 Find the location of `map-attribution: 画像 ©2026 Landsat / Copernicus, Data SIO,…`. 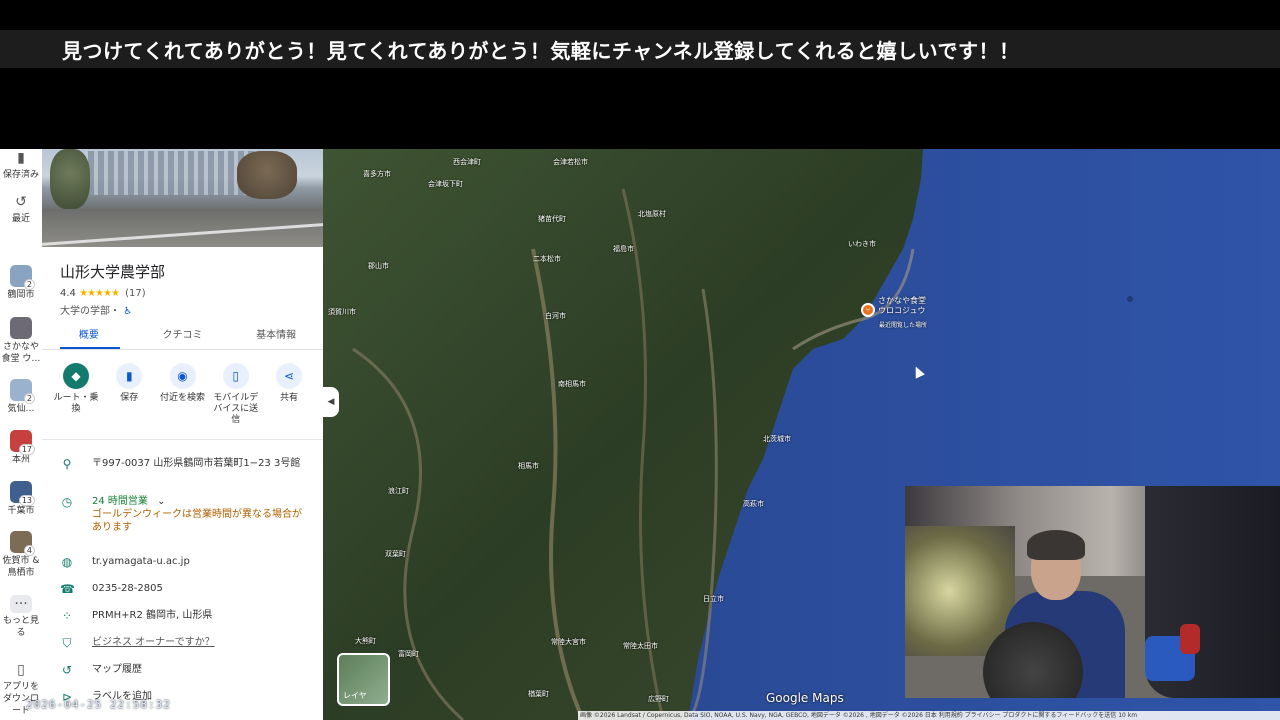

map-attribution: 画像 ©2026 Landsat / Copernicus, Data SIO,… is located at coordinates (929, 715).